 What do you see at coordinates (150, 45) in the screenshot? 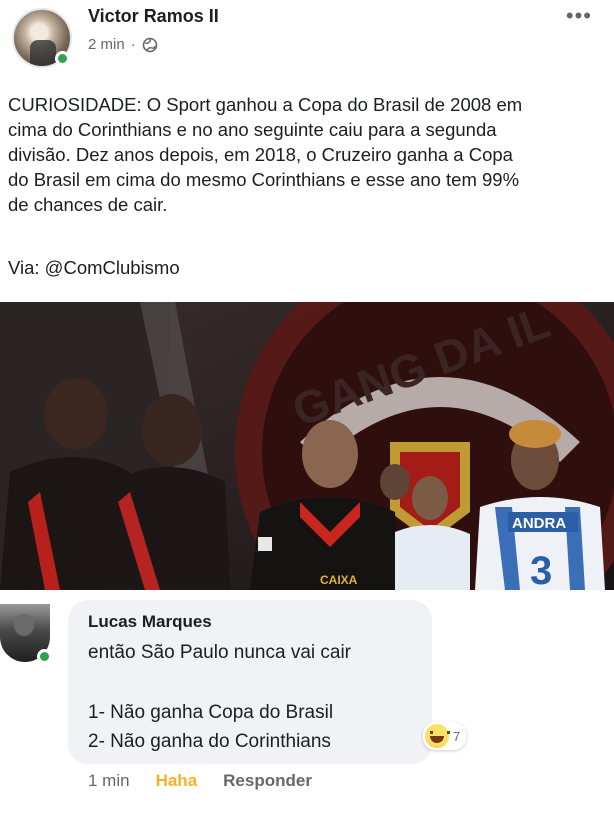
I see `globe-icon` at bounding box center [150, 45].